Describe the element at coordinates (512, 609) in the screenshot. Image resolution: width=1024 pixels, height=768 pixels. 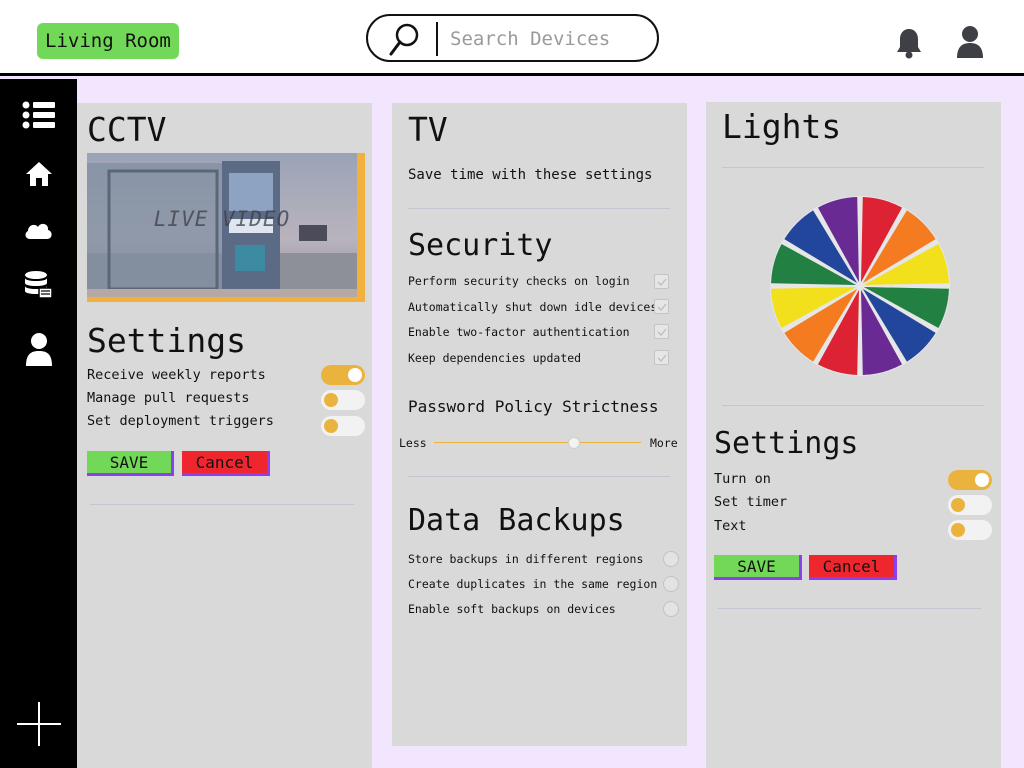
I see `backup-item-label: Enable soft backups on devices` at that location.